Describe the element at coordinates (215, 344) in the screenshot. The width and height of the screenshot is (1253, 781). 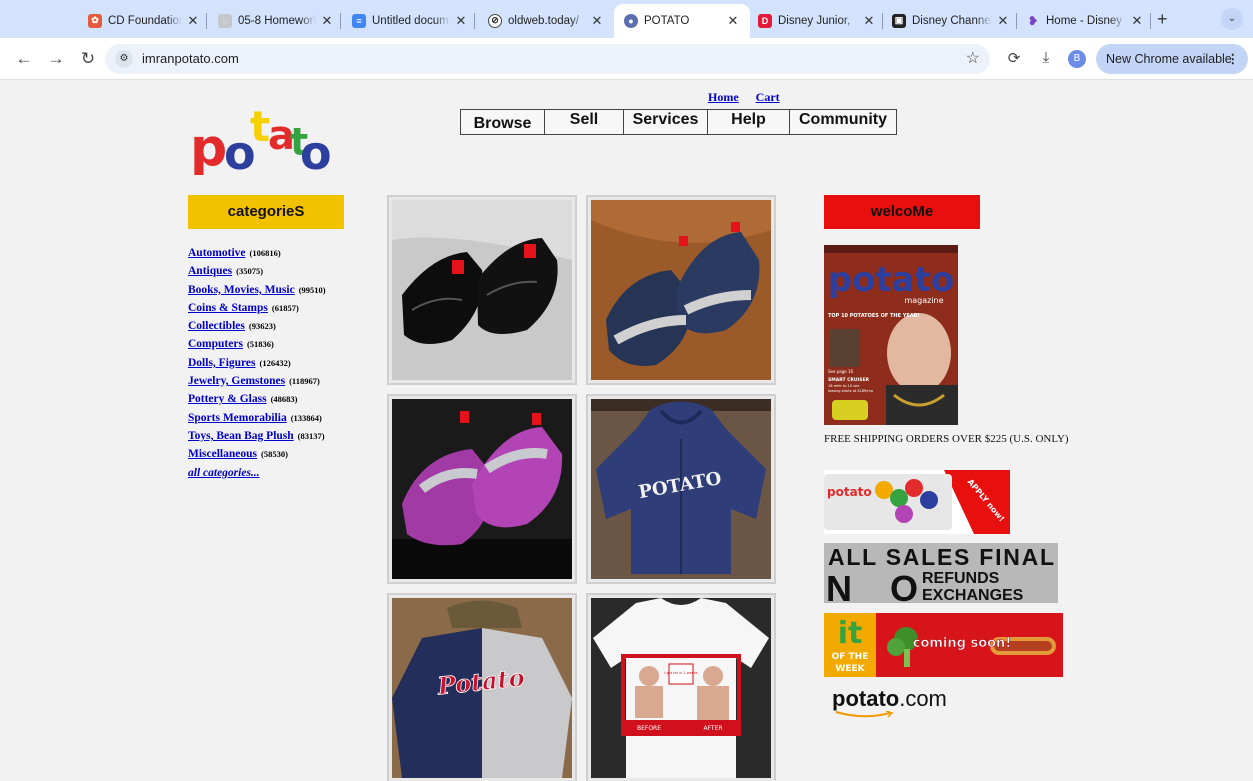
I see `category-computers: Computers` at that location.